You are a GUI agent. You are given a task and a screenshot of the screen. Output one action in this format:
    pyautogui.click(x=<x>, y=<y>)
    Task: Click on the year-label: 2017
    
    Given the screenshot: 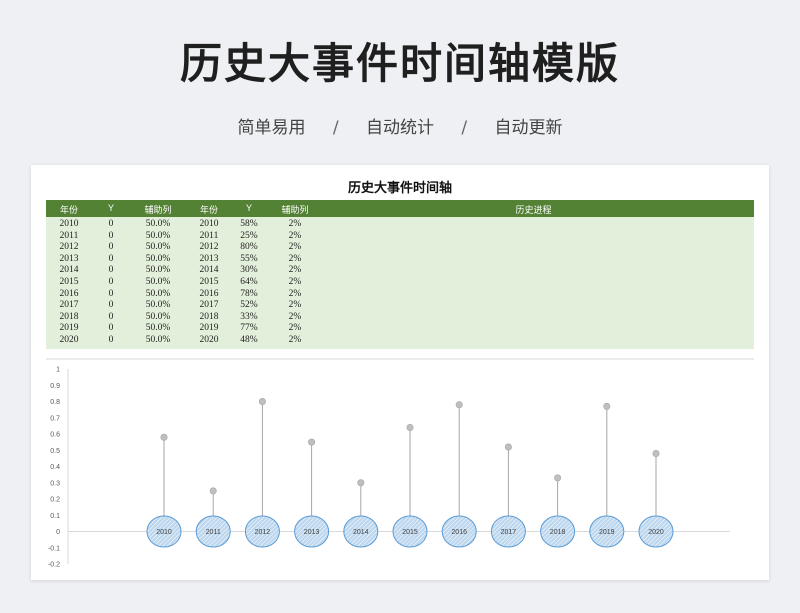 What is the action you would take?
    pyautogui.click(x=509, y=532)
    